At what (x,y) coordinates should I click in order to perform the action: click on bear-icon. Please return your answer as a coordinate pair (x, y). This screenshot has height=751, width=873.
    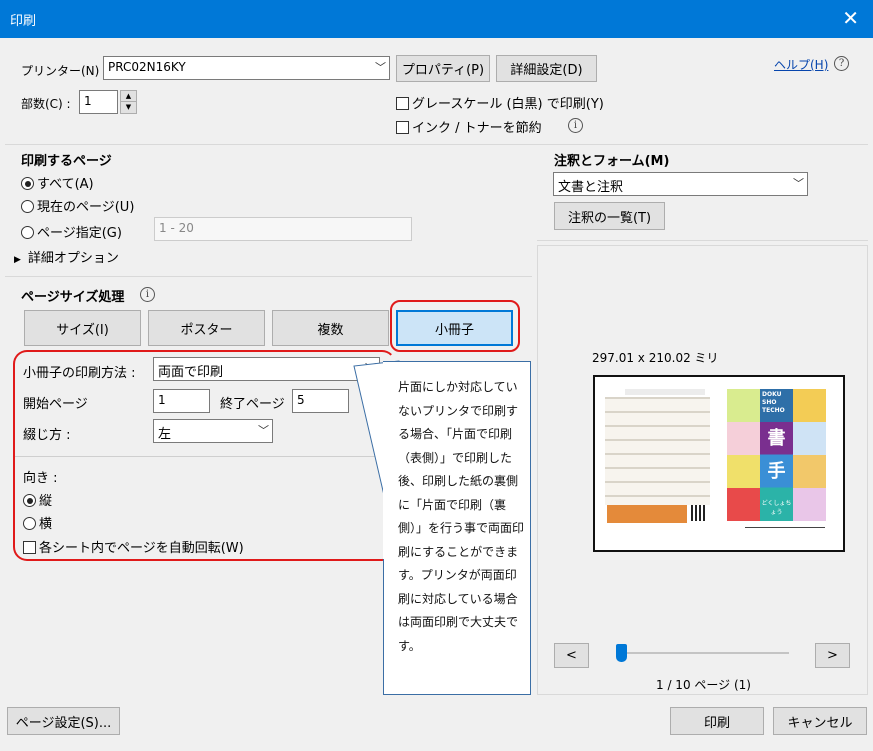
    Looking at the image, I should click on (809, 405).